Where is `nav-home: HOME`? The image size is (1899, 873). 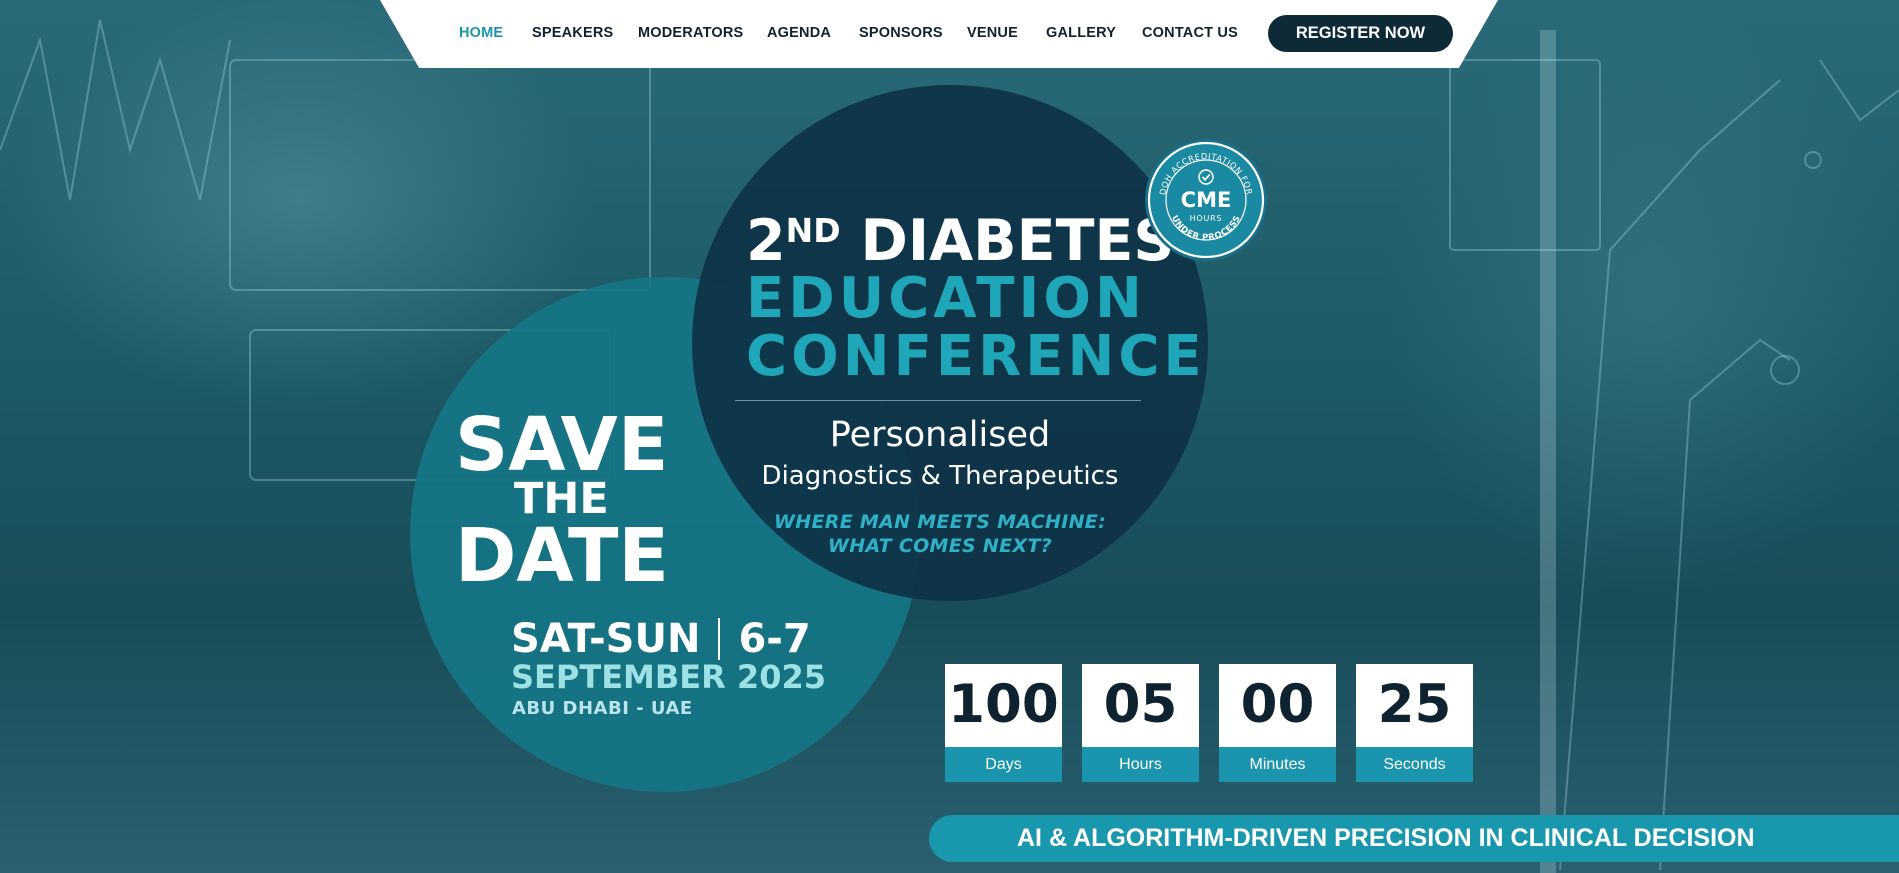 nav-home: HOME is located at coordinates (481, 33).